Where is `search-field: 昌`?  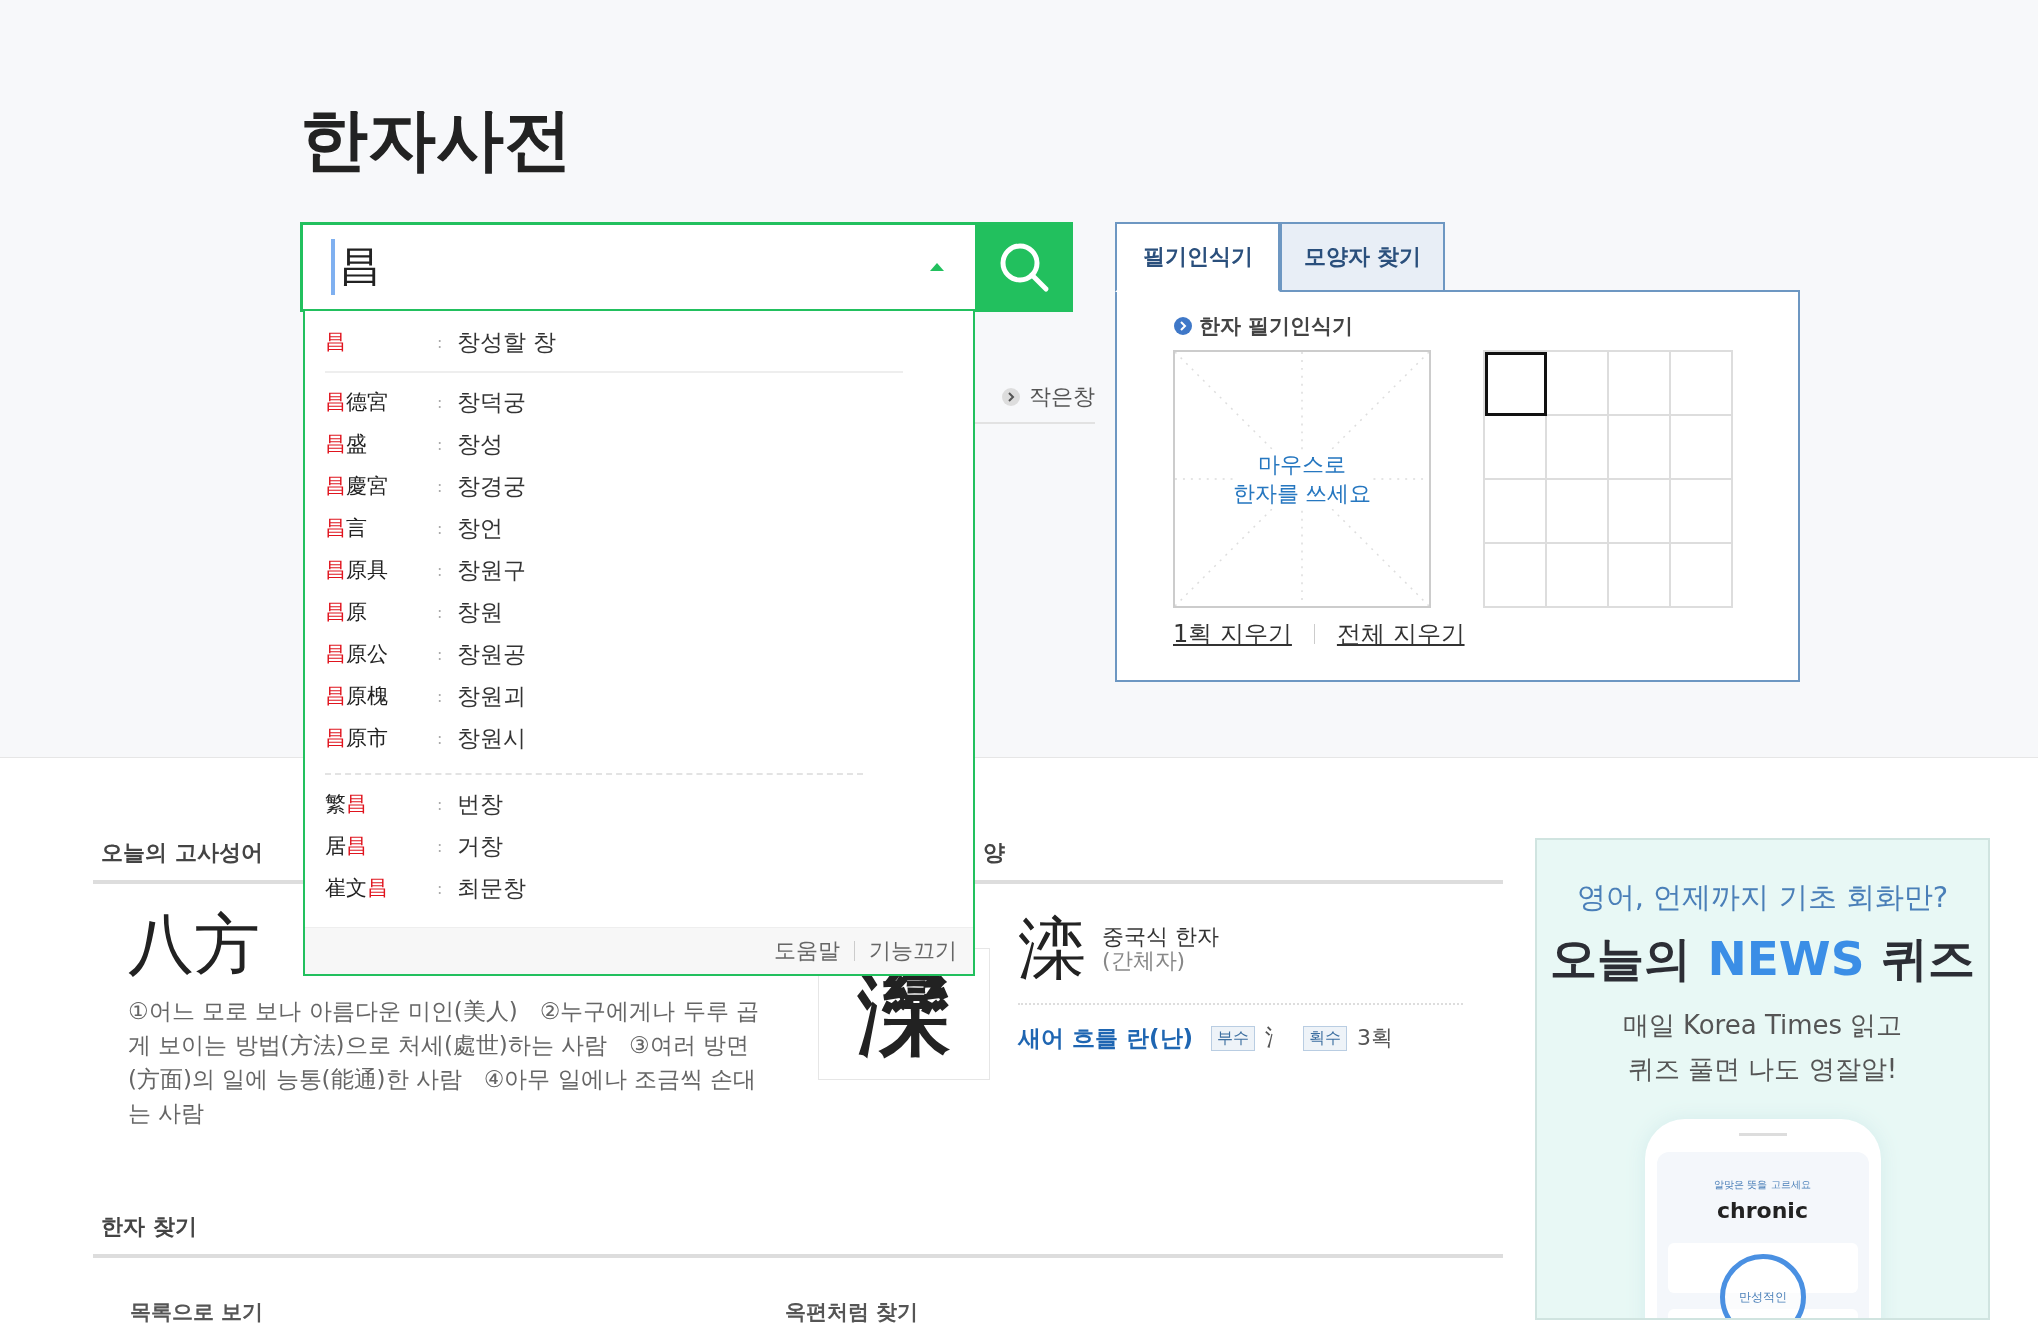 search-field: 昌 is located at coordinates (637, 267).